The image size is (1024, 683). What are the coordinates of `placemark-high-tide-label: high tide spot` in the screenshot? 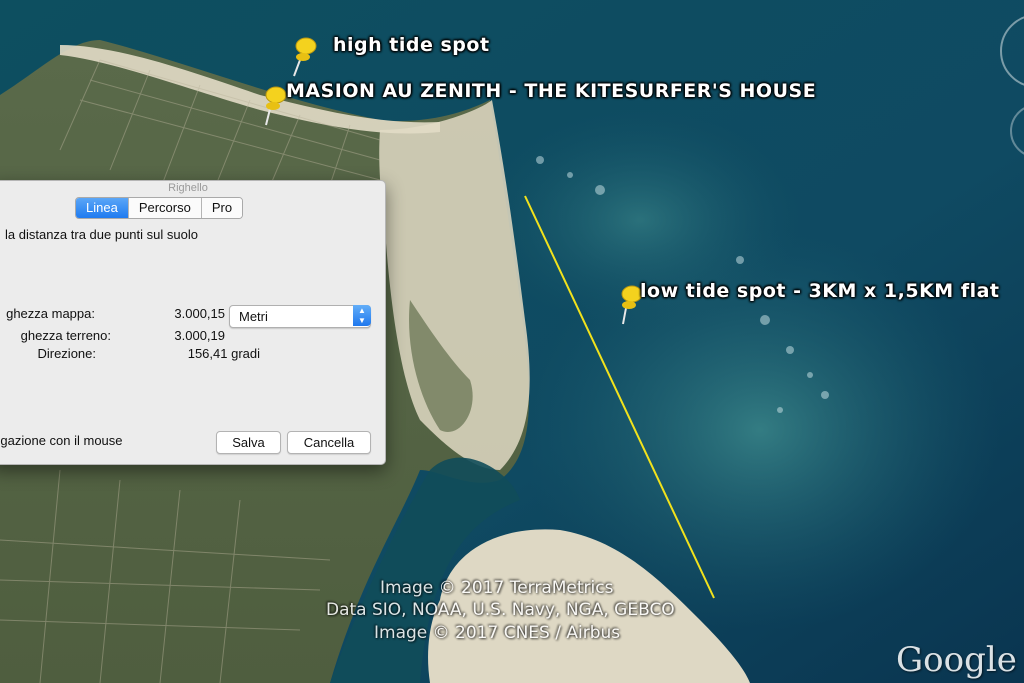 It's located at (411, 45).